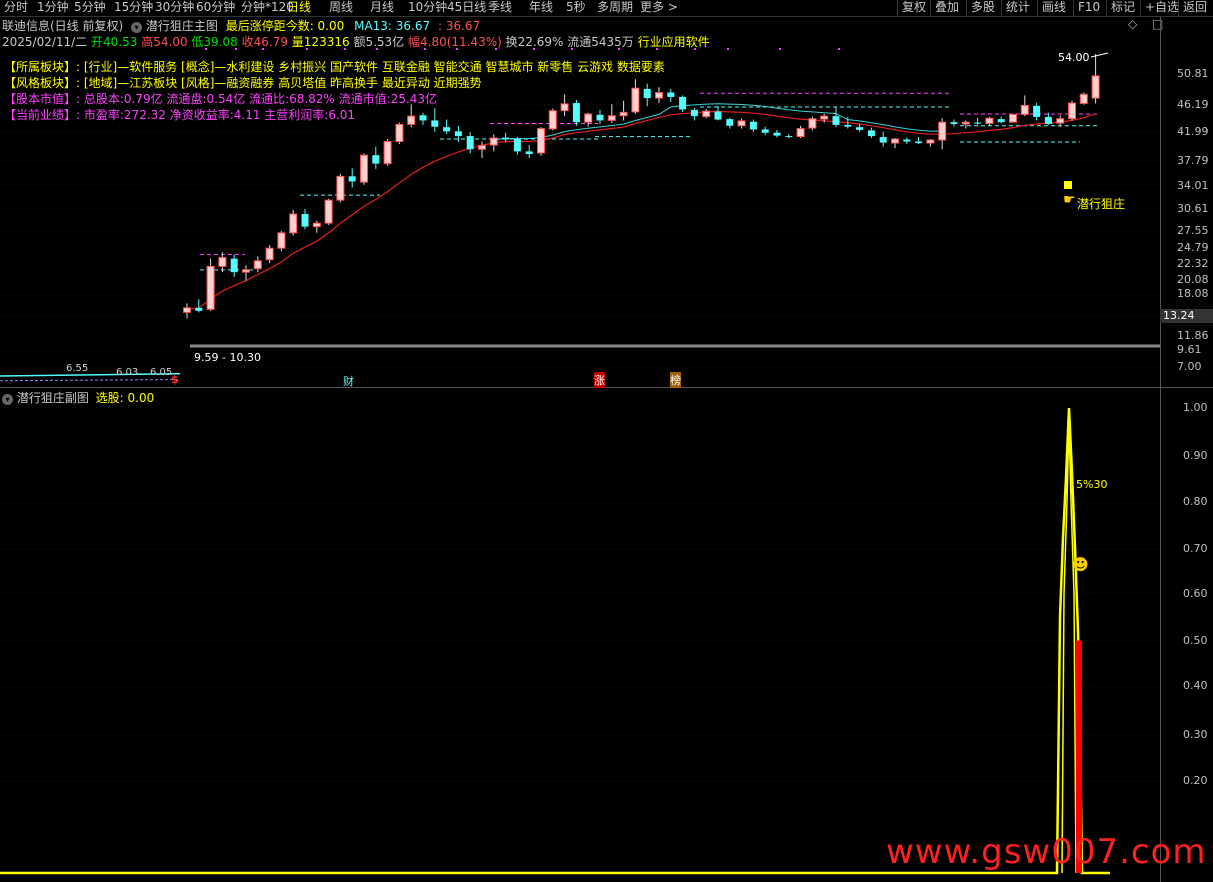 This screenshot has height=882, width=1213. Describe the element at coordinates (1193, 293) in the screenshot. I see `price-tick: 18.08` at that location.